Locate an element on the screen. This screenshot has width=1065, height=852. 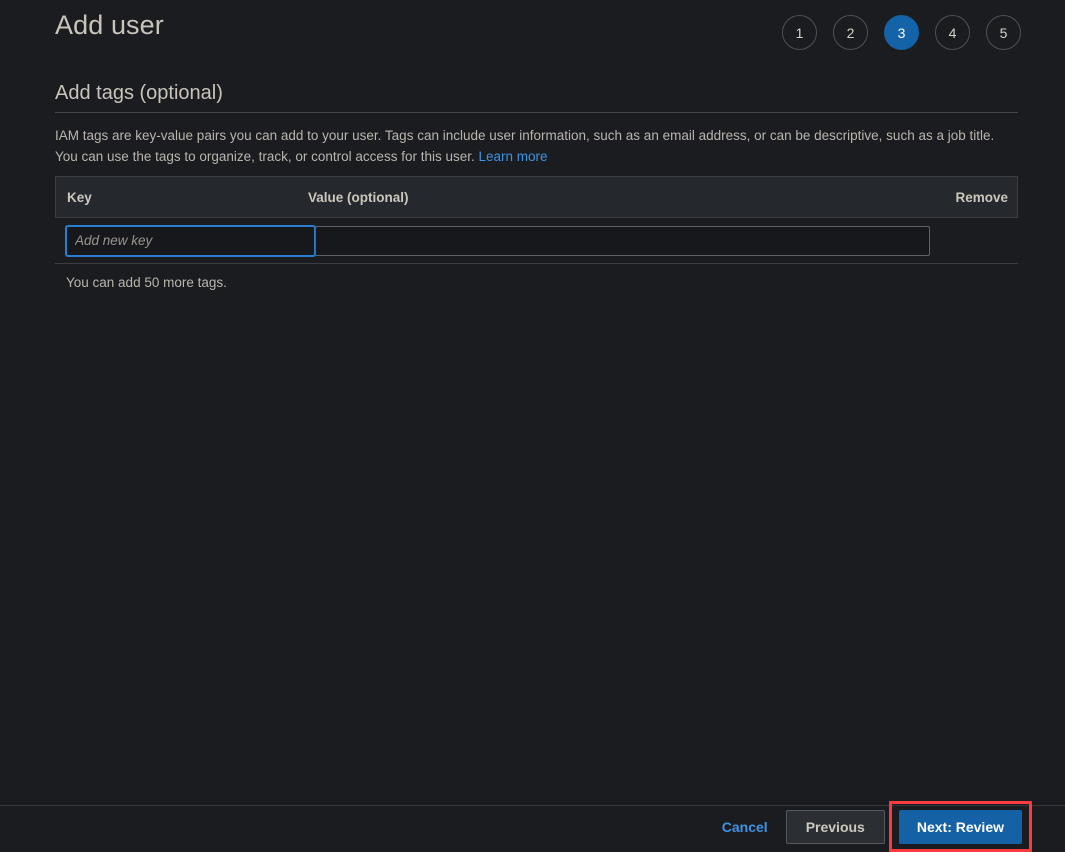
step-indicator-5: 5 is located at coordinates (1003, 32).